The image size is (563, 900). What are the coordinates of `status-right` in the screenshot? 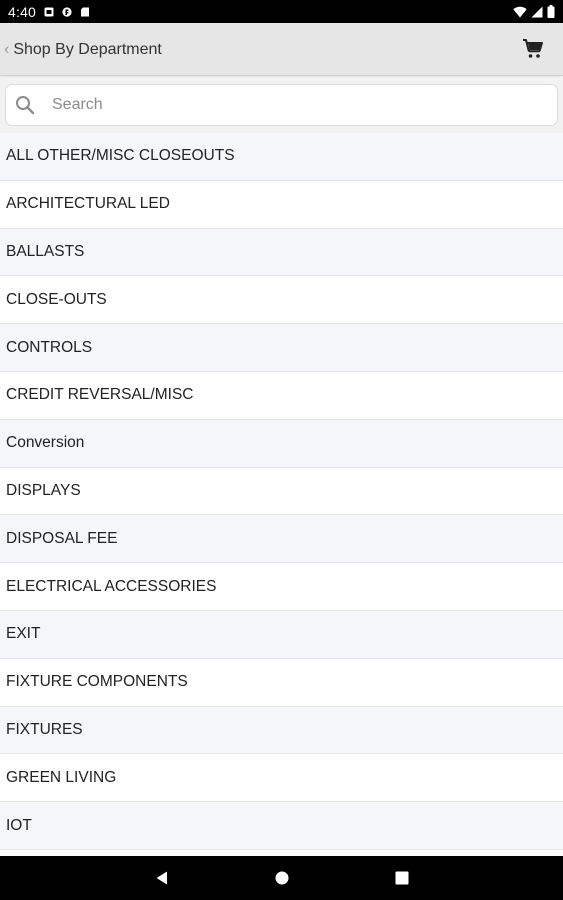 It's located at (534, 11).